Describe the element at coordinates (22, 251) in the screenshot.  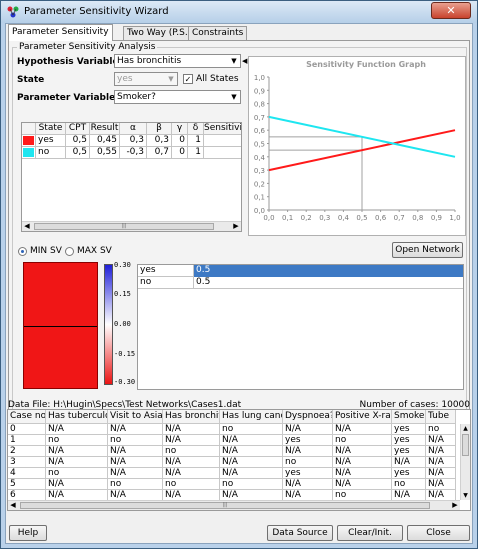
I see `min-sv-radio` at that location.